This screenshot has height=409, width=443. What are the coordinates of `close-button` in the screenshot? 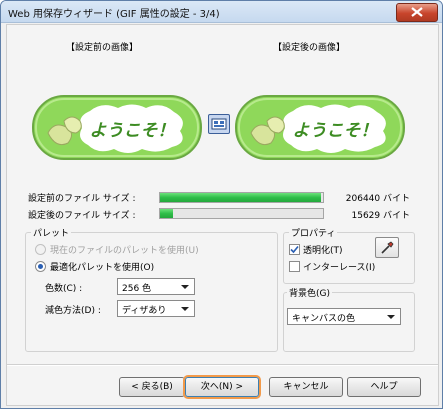 It's located at (417, 12).